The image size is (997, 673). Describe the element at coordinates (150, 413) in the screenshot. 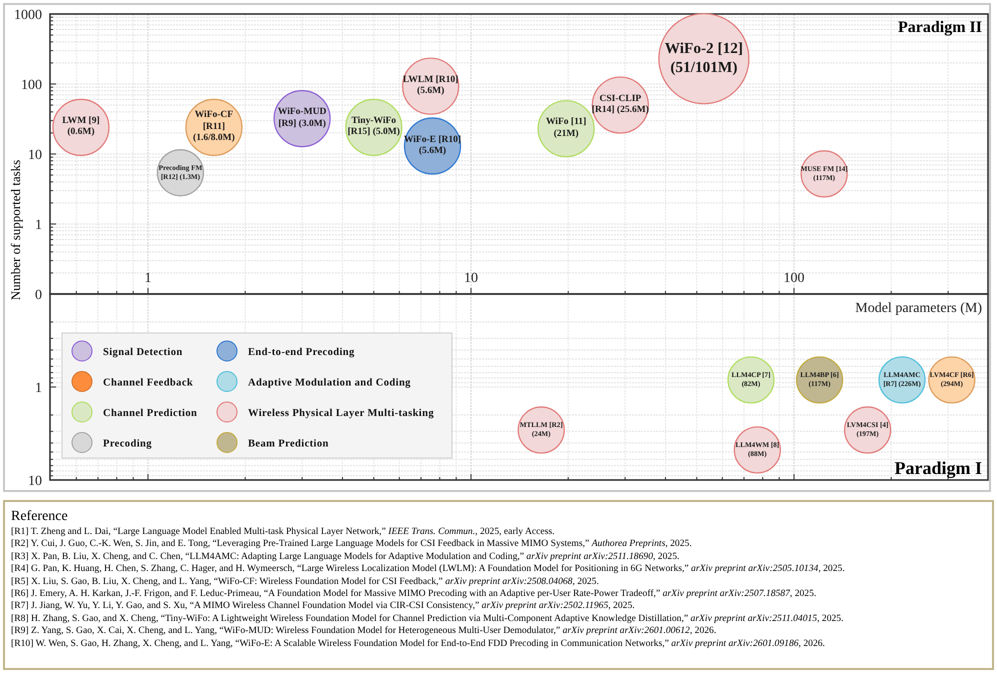

I see `legend-label: Channel Prediction` at that location.